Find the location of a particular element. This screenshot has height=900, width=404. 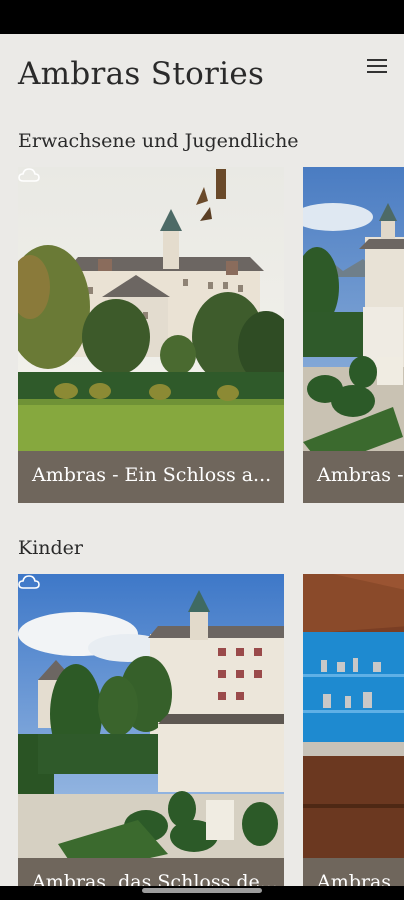

story-card: Ambras is located at coordinates (353, 730).